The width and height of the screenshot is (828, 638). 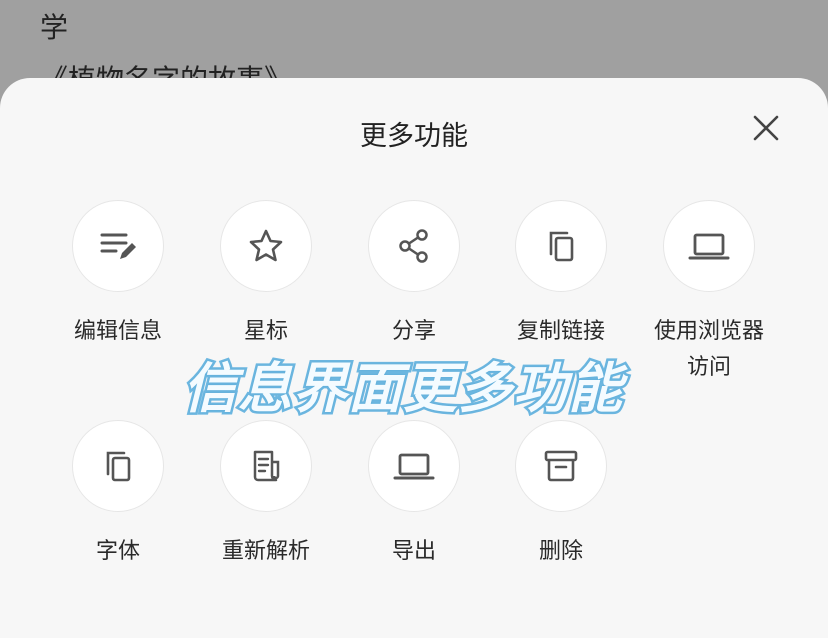 I want to click on export-circle, so click(x=414, y=466).